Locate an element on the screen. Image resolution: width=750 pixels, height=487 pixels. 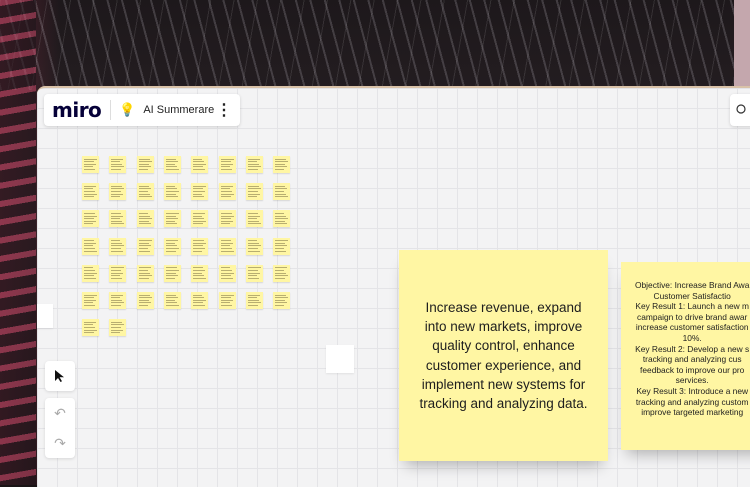
lightbulb-icon: 💡 is located at coordinates (127, 109).